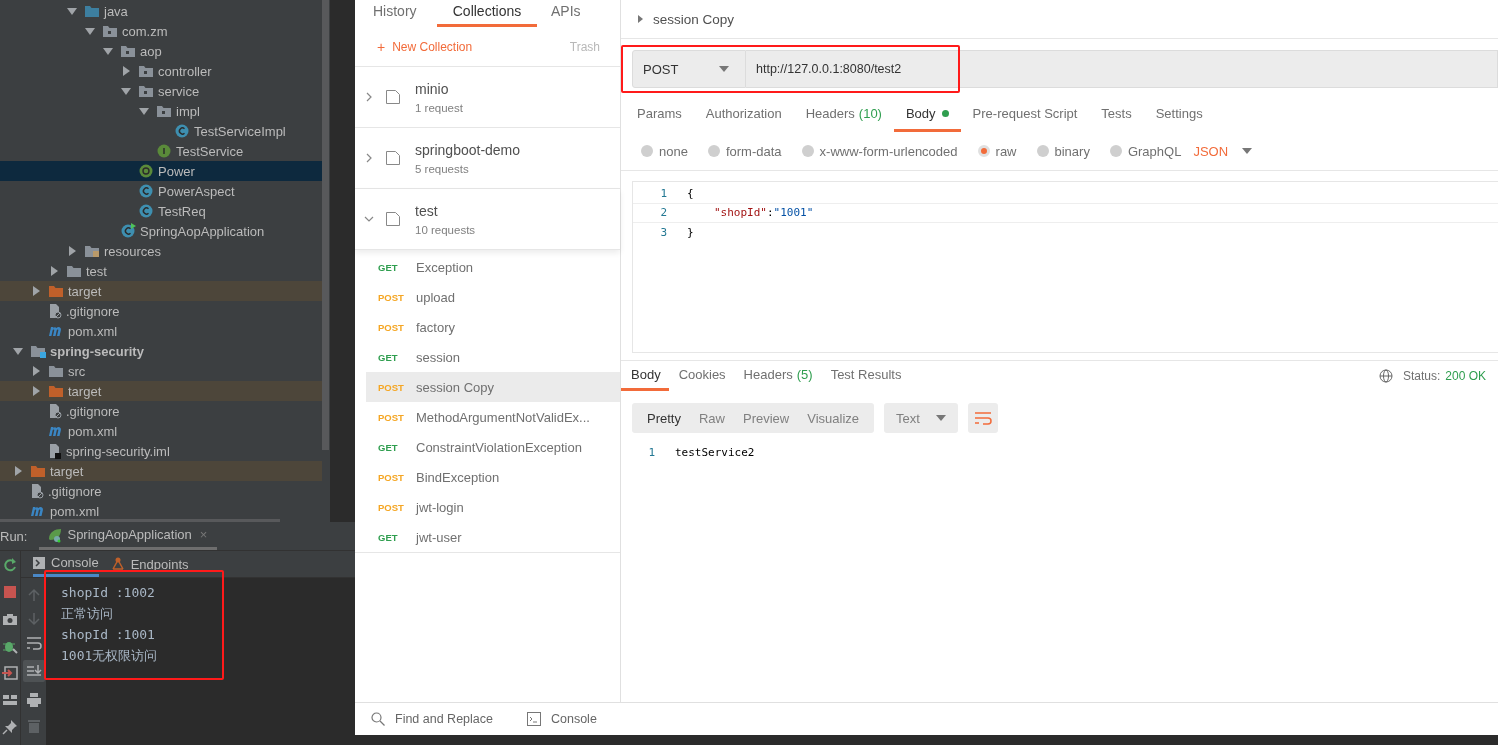 This screenshot has width=1498, height=745. What do you see at coordinates (1122, 69) in the screenshot?
I see `url-field: http://127.0.0.1:8080/test2` at bounding box center [1122, 69].